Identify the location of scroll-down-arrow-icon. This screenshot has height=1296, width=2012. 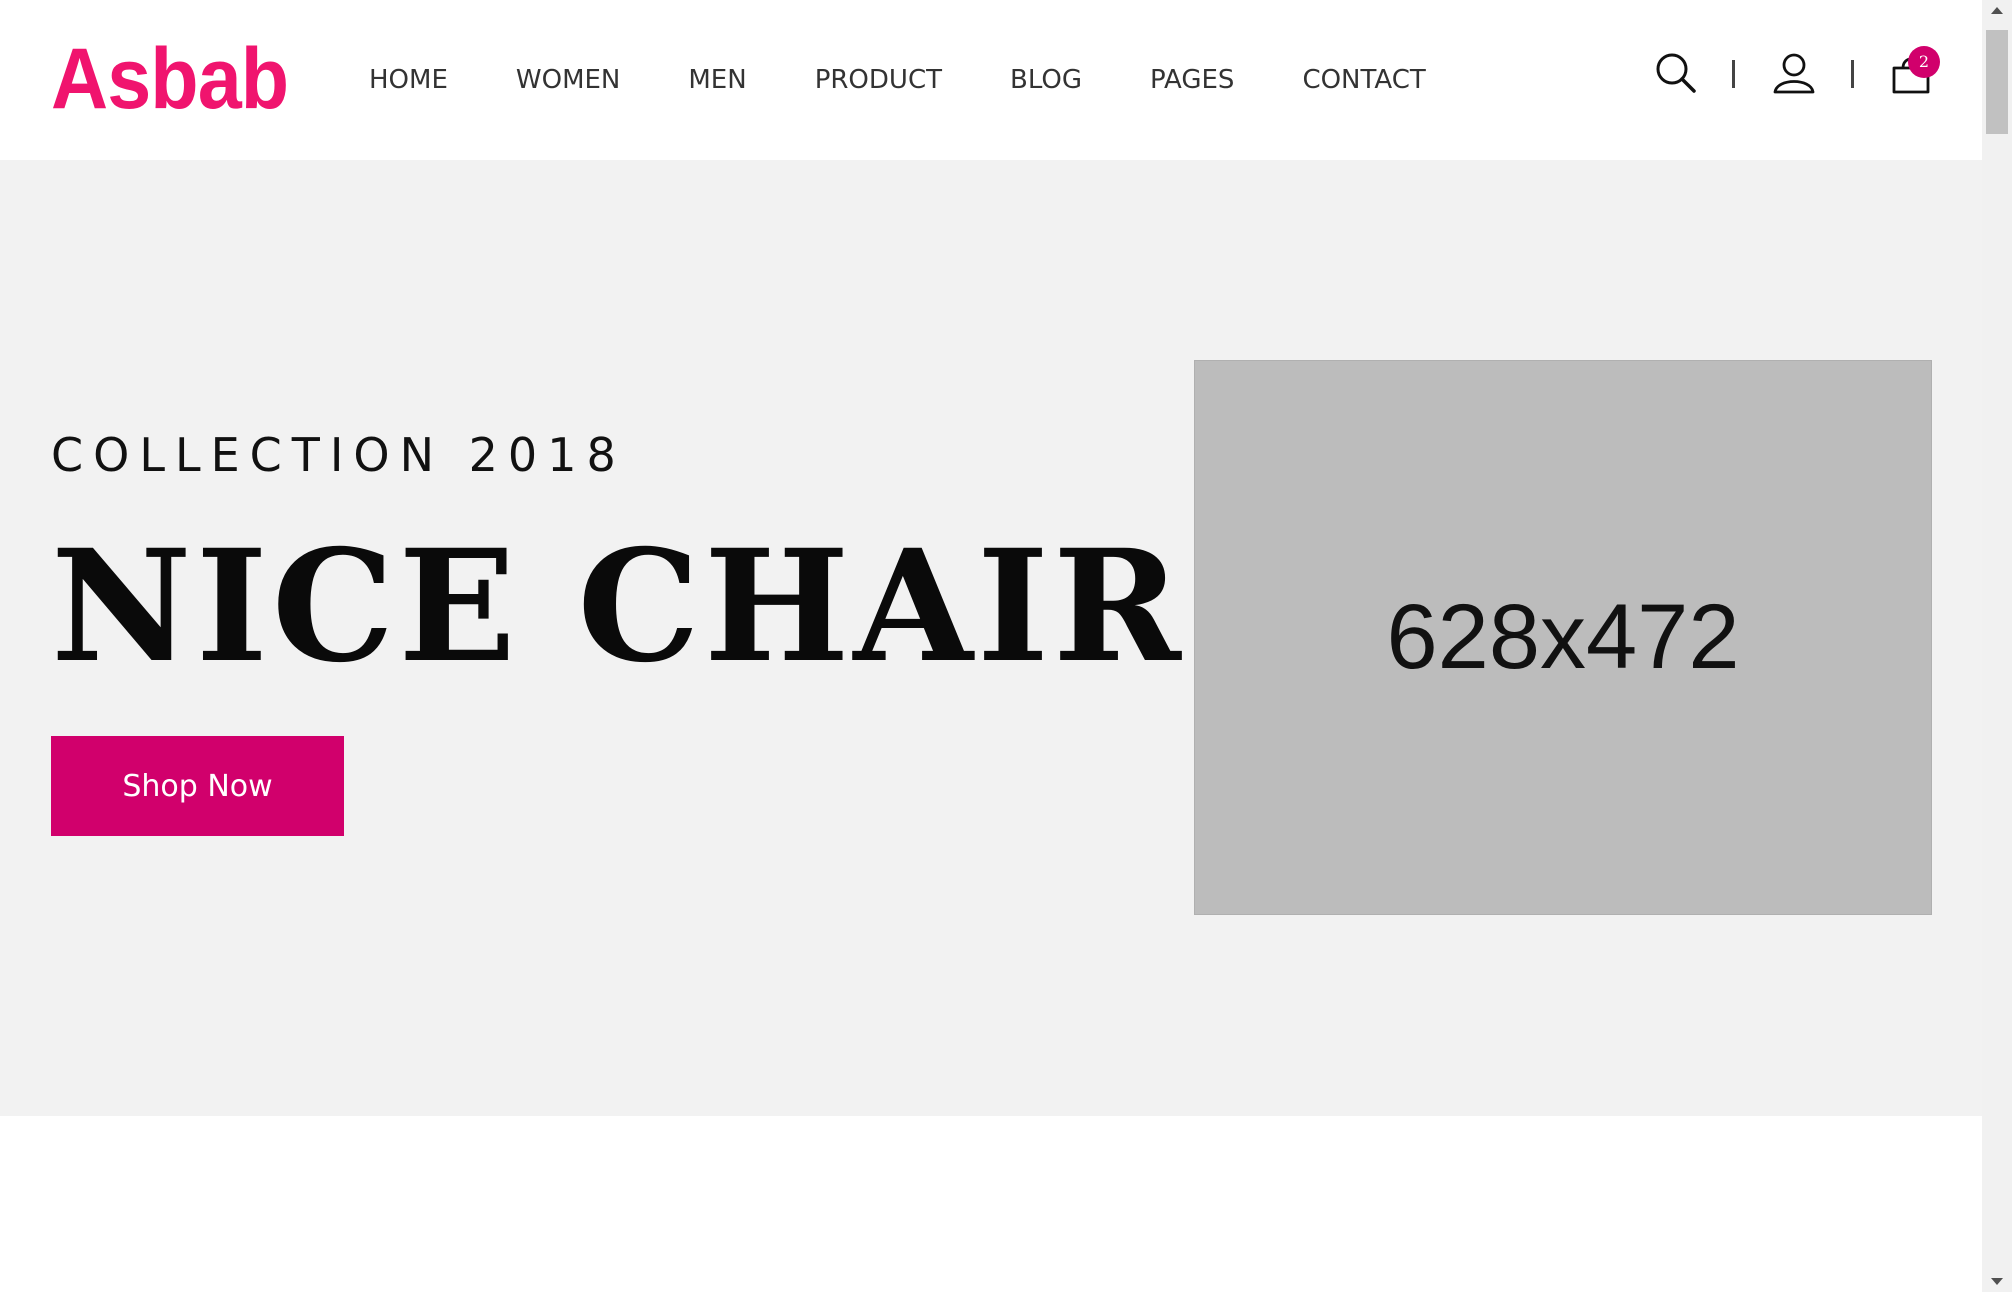
(1997, 1281).